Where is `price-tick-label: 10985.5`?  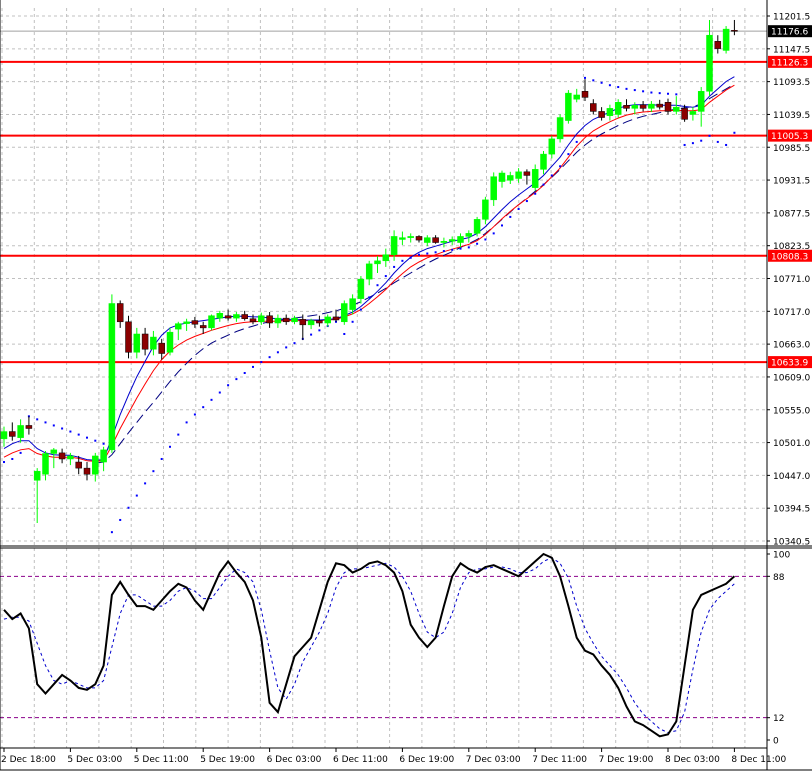 price-tick-label: 10985.5 is located at coordinates (791, 149).